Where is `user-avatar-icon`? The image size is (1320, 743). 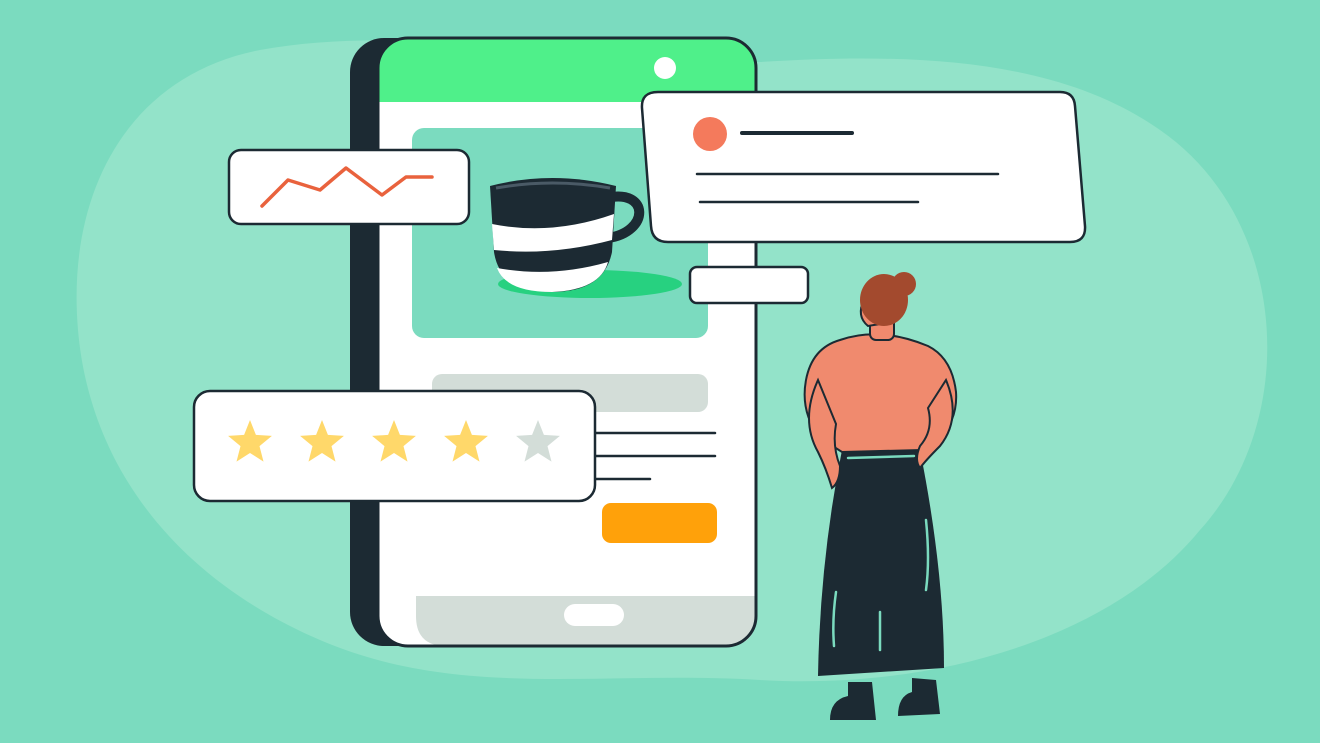
user-avatar-icon is located at coordinates (710, 134).